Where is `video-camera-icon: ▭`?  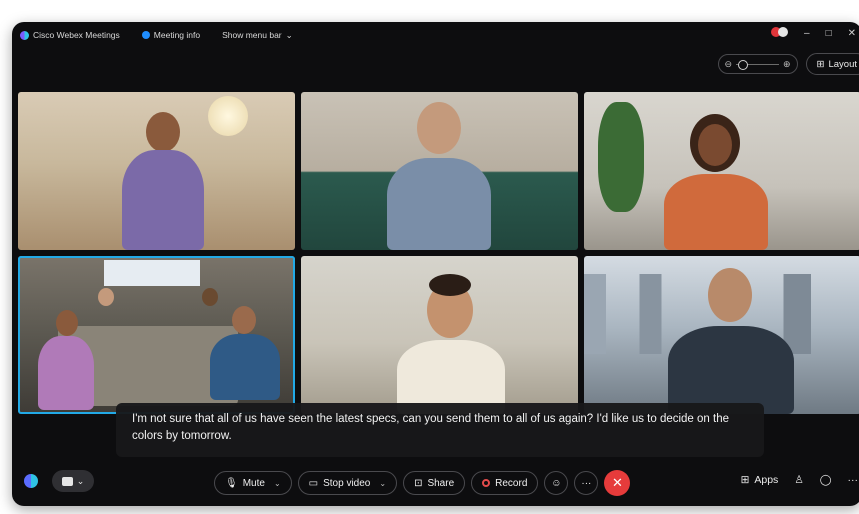 video-camera-icon: ▭ is located at coordinates (313, 483).